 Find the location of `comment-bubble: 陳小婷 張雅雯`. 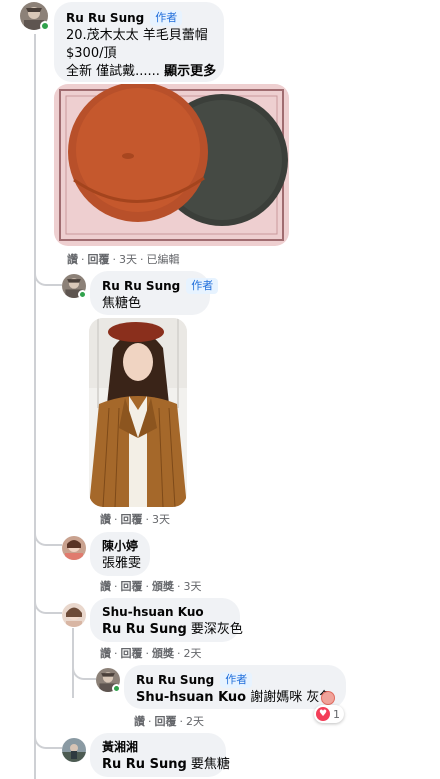

comment-bubble: 陳小婷 張雅雯 is located at coordinates (120, 554).